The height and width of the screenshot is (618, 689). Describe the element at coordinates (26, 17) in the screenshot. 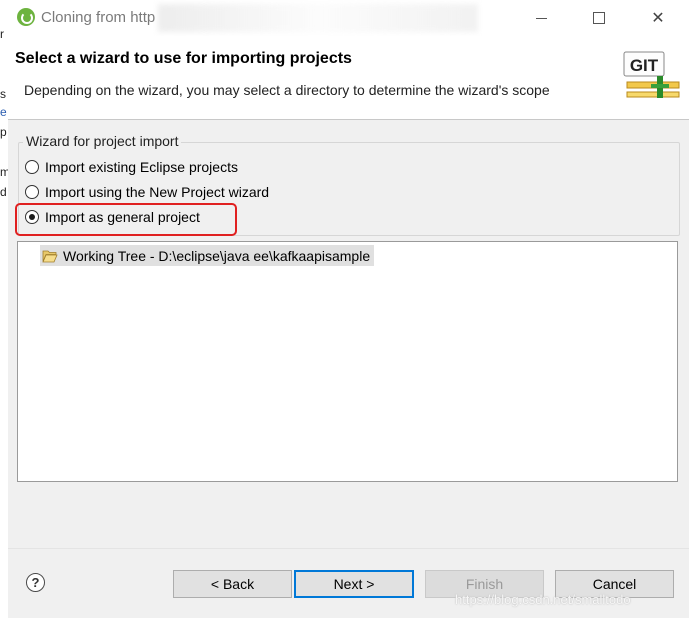

I see `spring-app-icon` at that location.